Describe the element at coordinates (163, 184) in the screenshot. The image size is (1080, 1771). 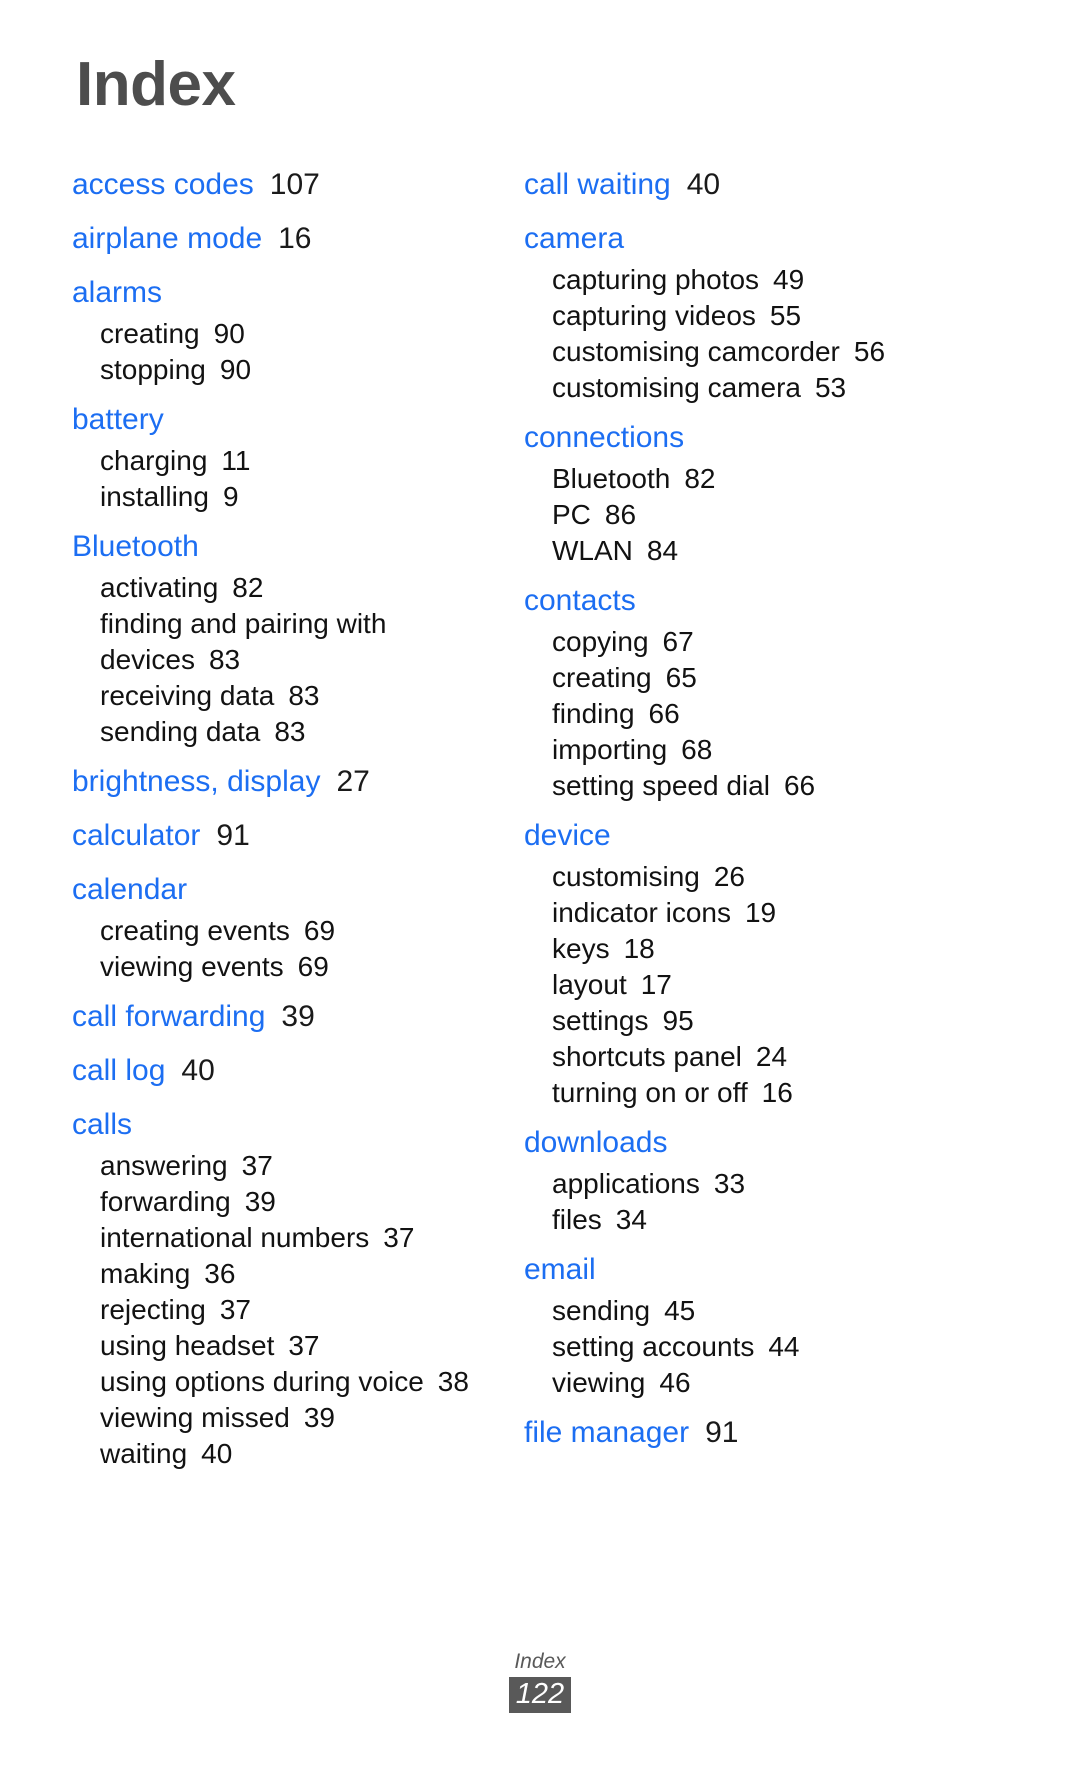
I see `index-term-label: access codes` at that location.